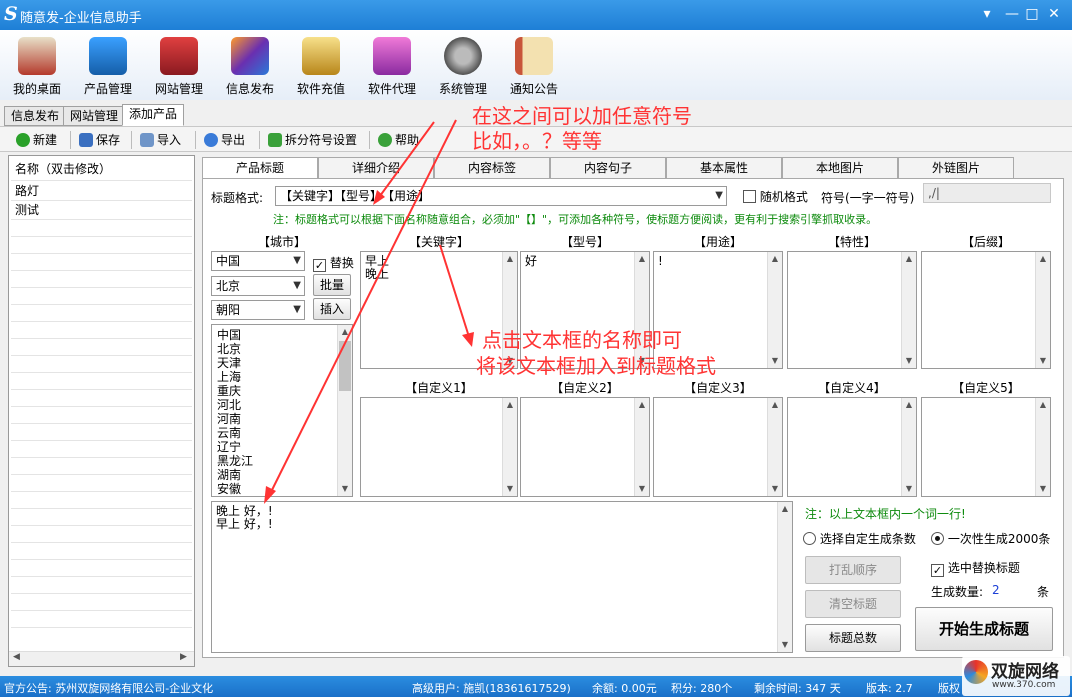  I want to click on annotation-arrow-top, so click(405, 161).